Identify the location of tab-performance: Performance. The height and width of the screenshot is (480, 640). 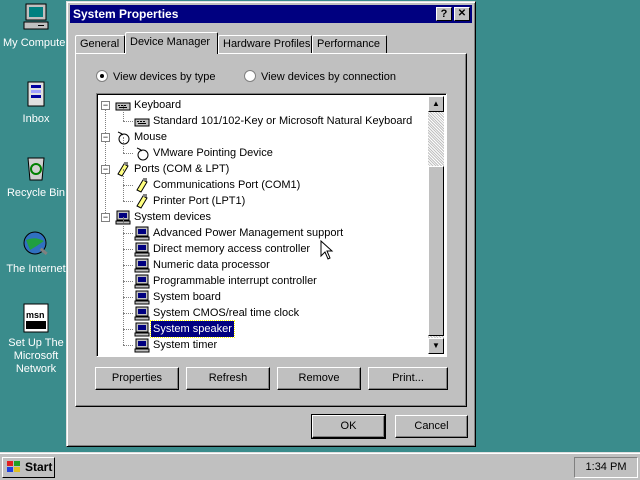
(349, 44).